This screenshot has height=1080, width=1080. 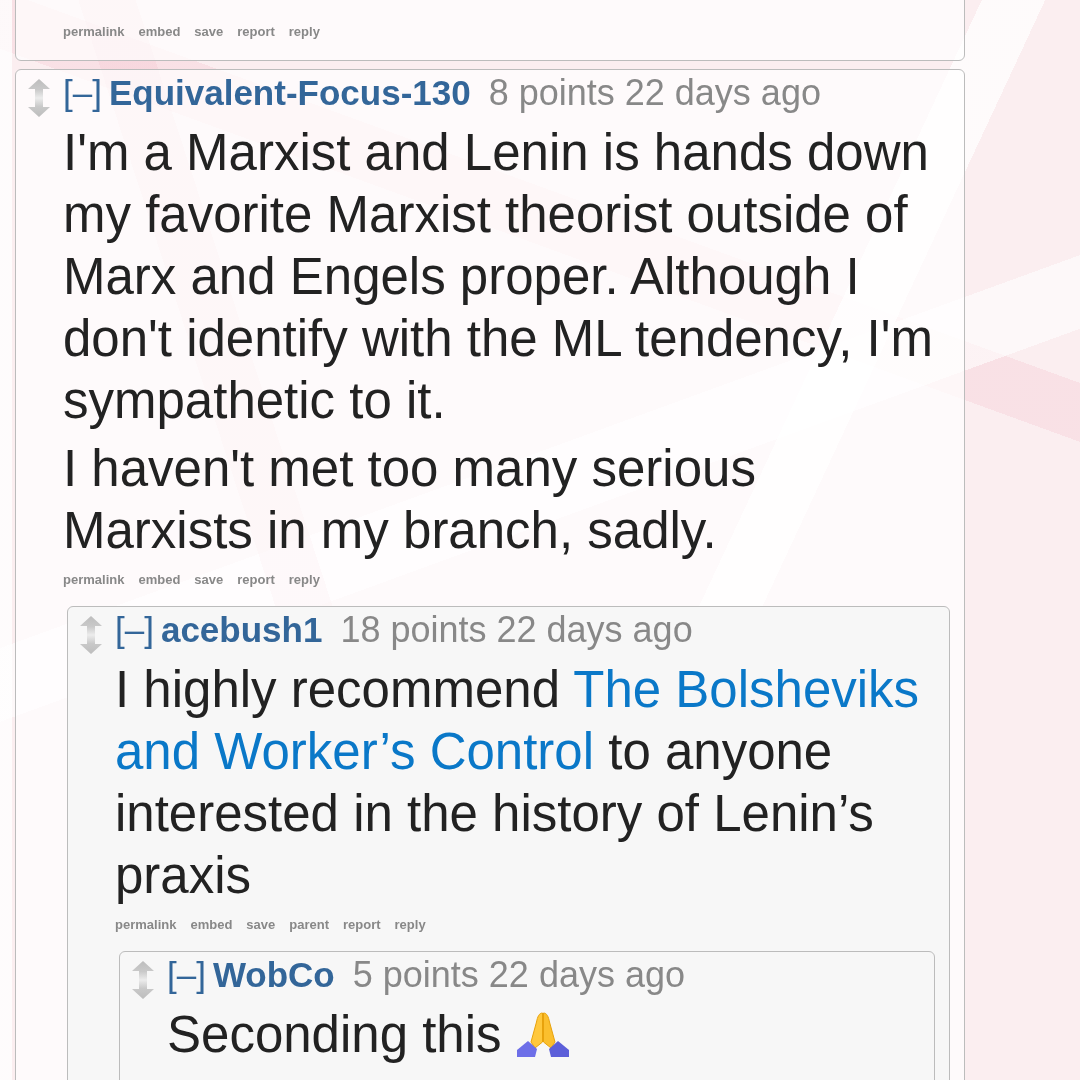 What do you see at coordinates (289, 93) in the screenshot?
I see `username-link: Equivalent-Focus-130` at bounding box center [289, 93].